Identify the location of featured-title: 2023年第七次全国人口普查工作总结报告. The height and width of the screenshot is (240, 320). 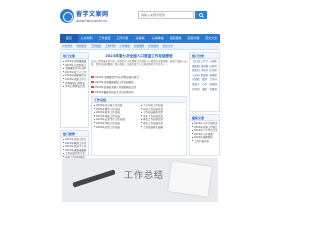
(139, 56).